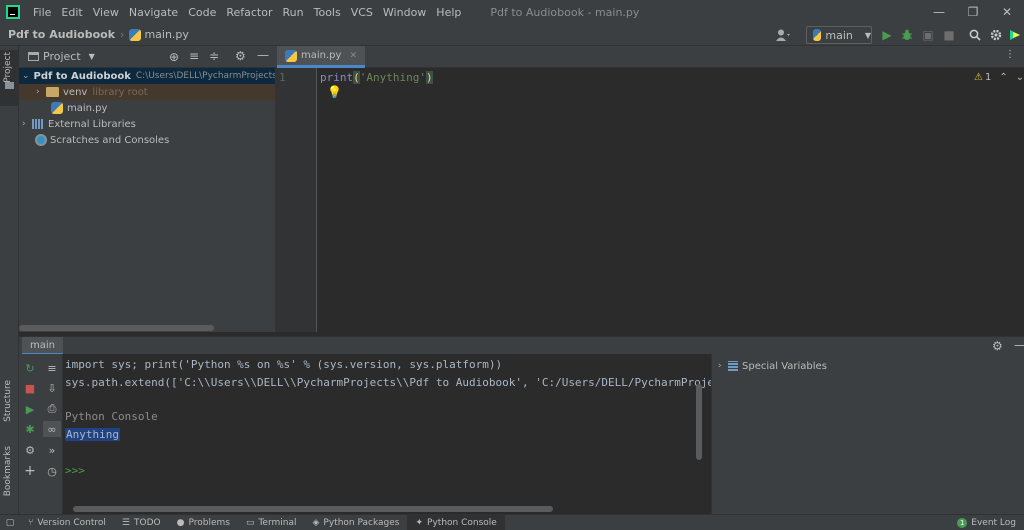 This screenshot has width=1024, height=530. I want to click on structure-tool-tab: Structure, so click(8, 401).